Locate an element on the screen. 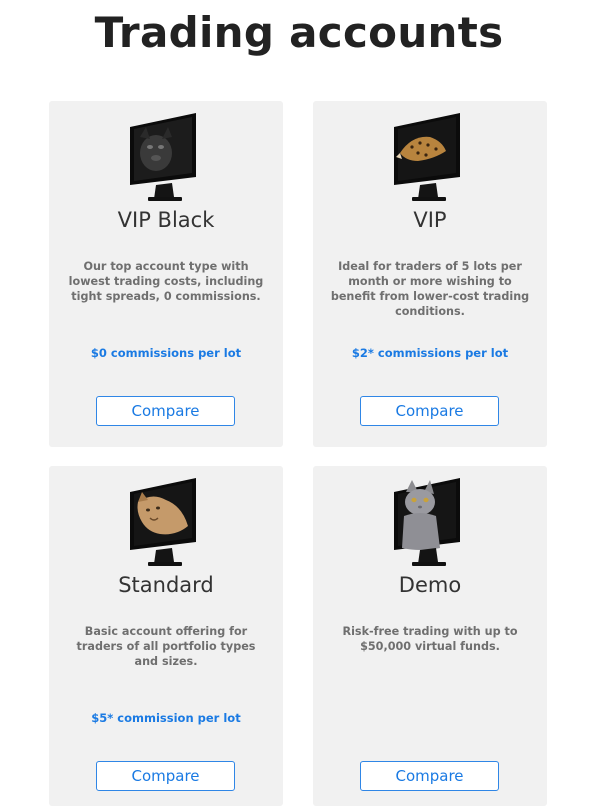 This screenshot has height=806, width=598. leopard-monitor-icon is located at coordinates (427, 157).